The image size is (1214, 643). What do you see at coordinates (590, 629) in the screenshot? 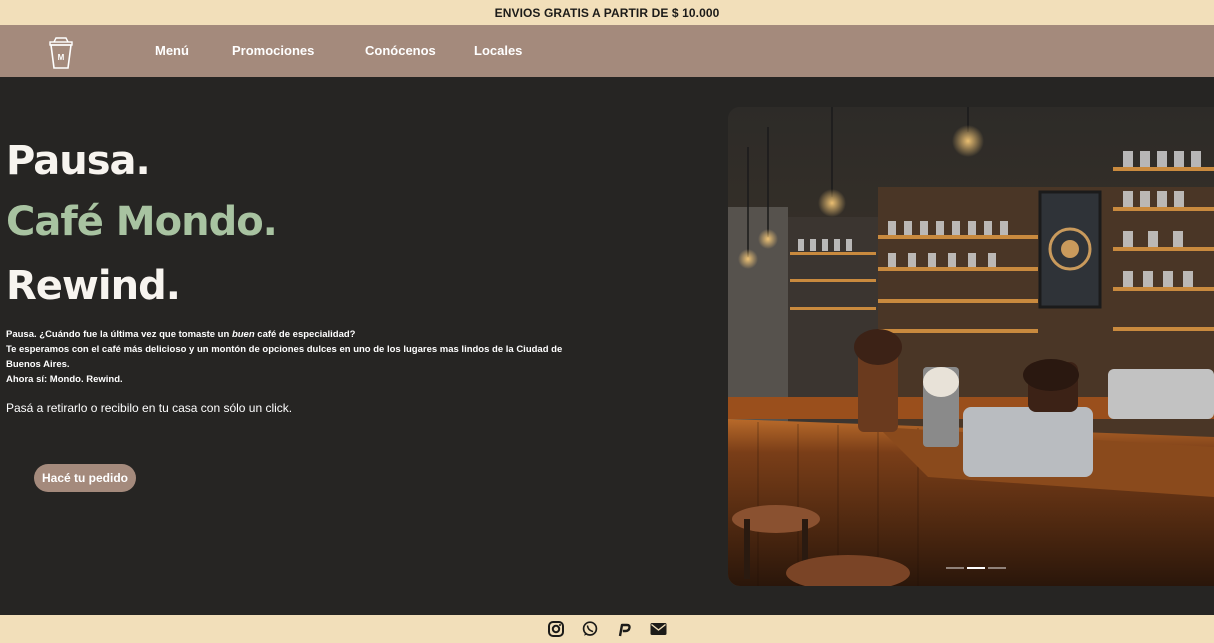
I see `whatsapp-icon` at bounding box center [590, 629].